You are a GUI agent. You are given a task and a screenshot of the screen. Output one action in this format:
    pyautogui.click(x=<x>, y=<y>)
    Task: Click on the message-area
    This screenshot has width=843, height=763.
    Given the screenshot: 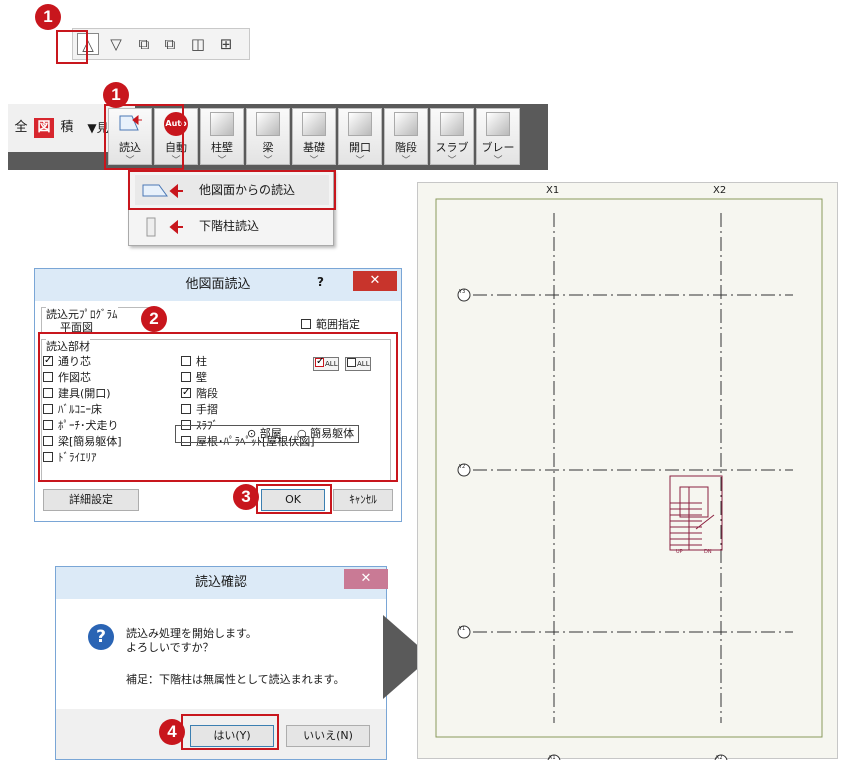 What is the action you would take?
    pyautogui.click(x=221, y=654)
    